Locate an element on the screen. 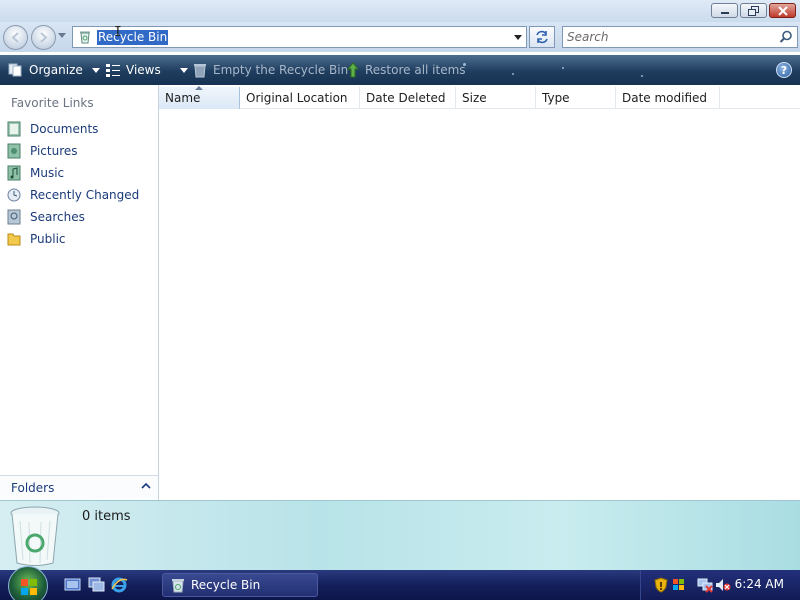 The image size is (800, 600). address-row: Recycle Bin I is located at coordinates (400, 37).